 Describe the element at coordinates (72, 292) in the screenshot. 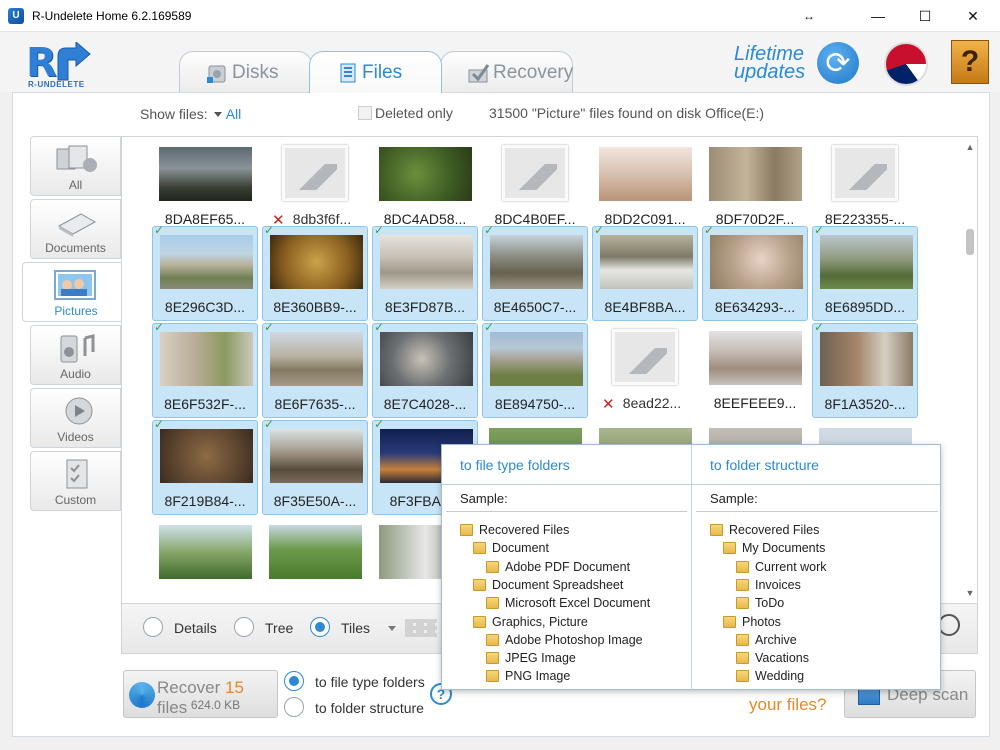

I see `category-pictures: Pictures` at that location.